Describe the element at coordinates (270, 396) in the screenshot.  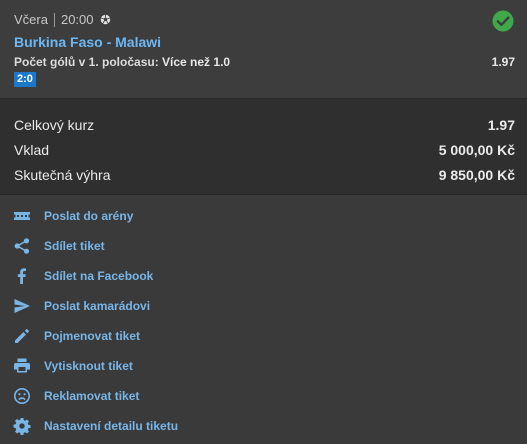
I see `complaint-ticket-button: Reklamovat tiket` at that location.